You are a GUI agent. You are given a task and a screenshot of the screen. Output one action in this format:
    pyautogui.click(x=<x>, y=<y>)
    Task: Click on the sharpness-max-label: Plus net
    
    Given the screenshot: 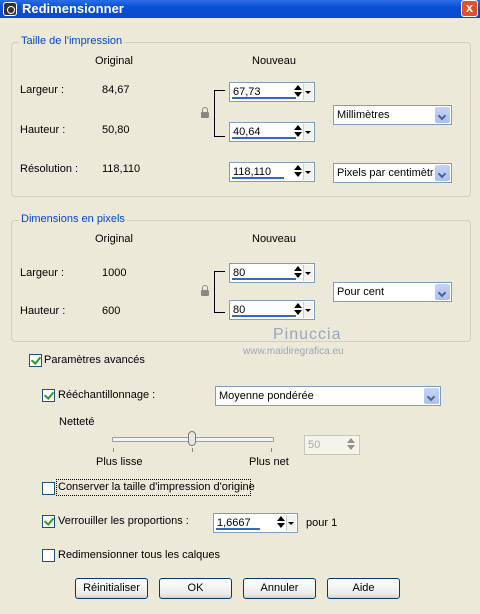 What is the action you would take?
    pyautogui.click(x=269, y=462)
    